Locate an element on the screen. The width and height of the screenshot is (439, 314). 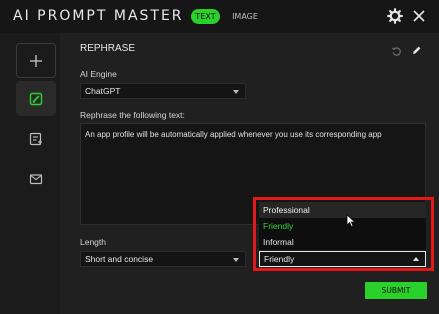
engine-label: AI Engine is located at coordinates (98, 74).